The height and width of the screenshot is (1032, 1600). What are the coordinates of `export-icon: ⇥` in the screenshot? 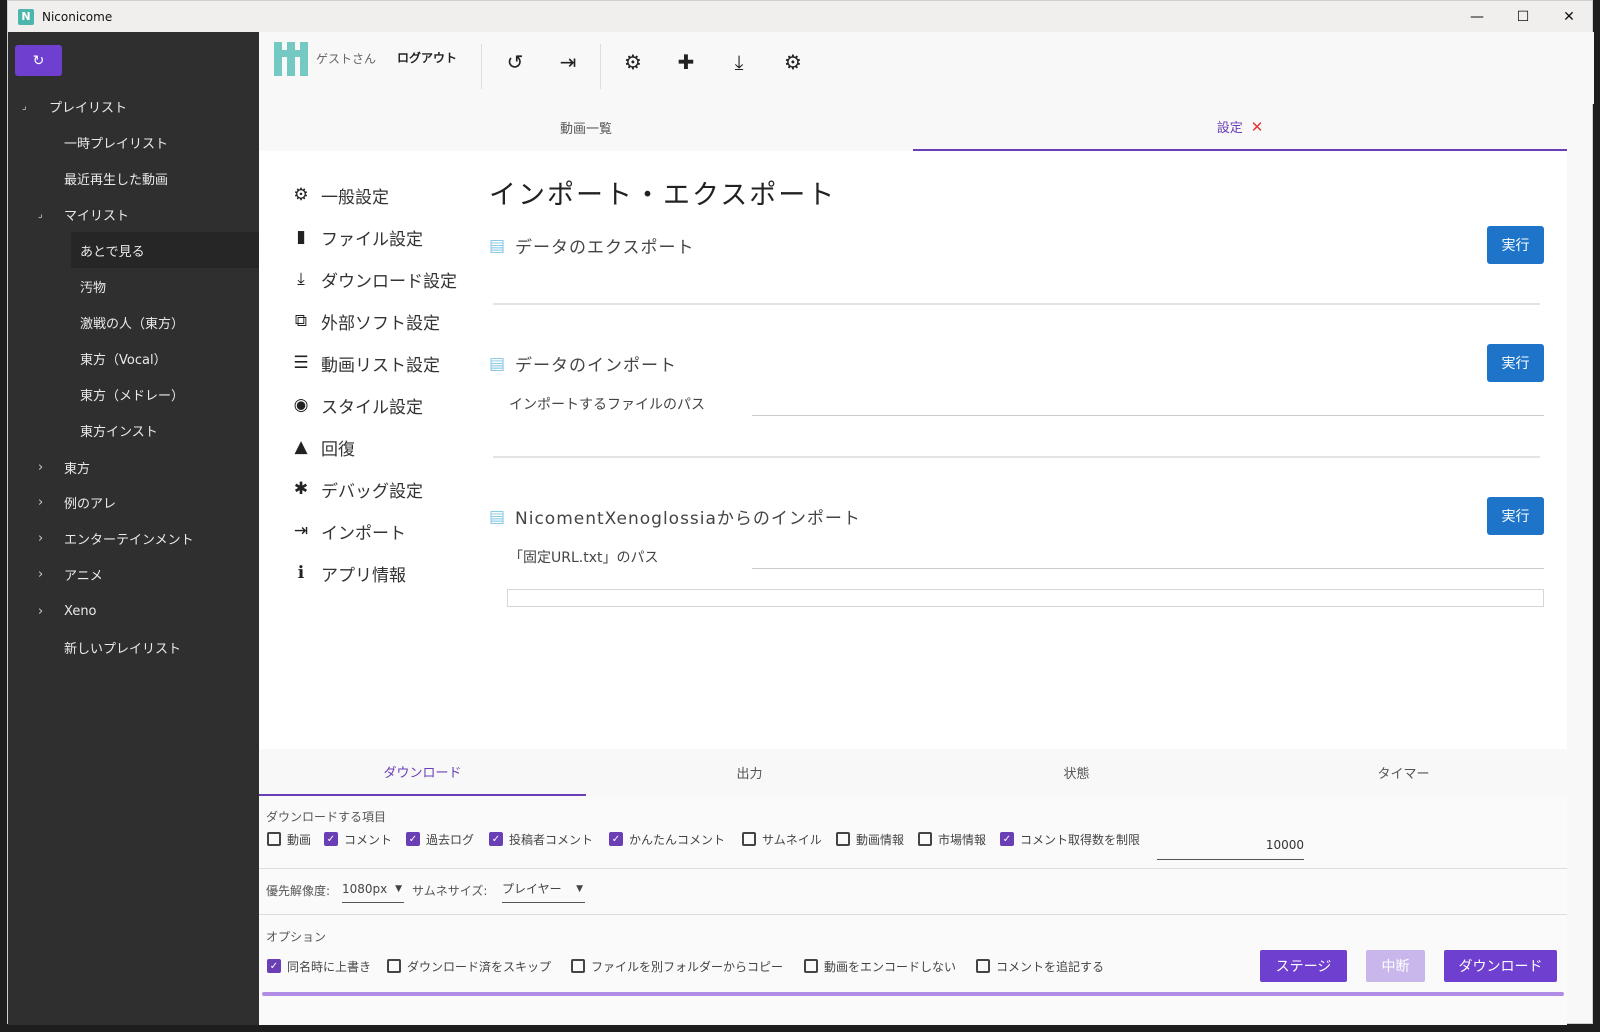 It's located at (568, 62).